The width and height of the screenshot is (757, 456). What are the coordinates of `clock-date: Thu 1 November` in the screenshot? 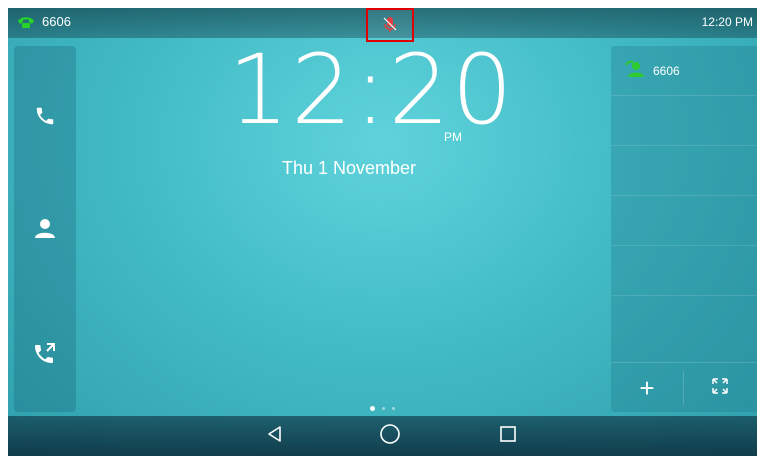 It's located at (349, 168).